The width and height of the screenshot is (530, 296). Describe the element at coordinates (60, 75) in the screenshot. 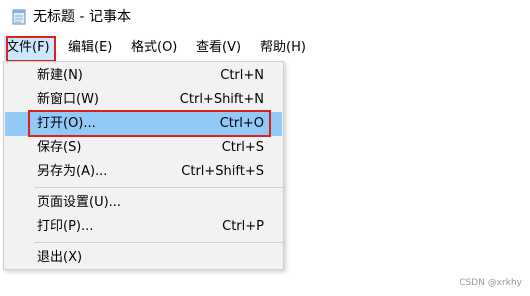

I see `menu-item-label: 新建(N)` at that location.